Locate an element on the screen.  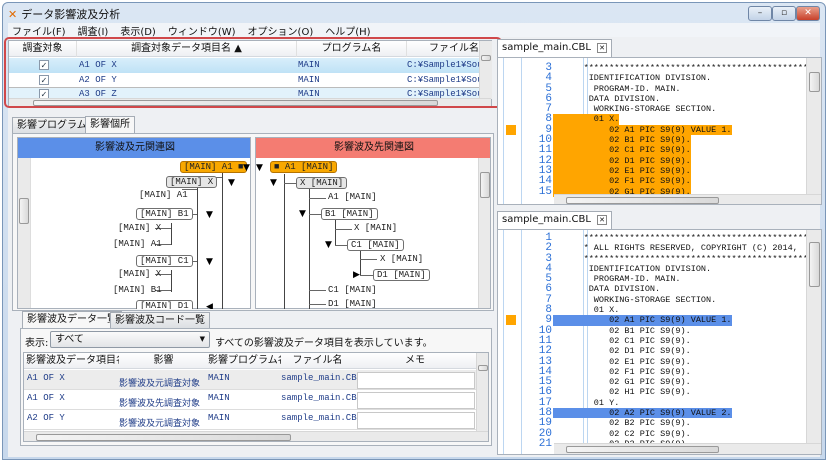
tab-impact-data-list: 影響波及データ一覧 is located at coordinates (72, 319).